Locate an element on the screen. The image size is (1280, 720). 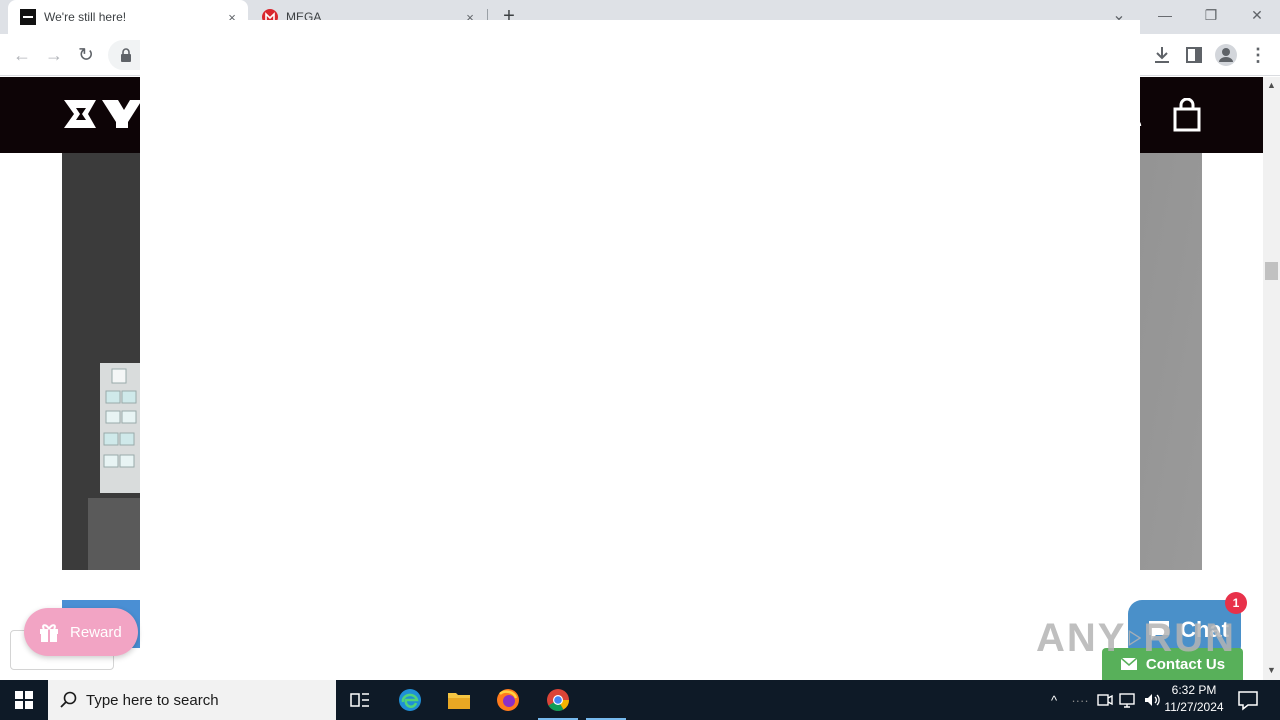
file-explorer-app is located at coordinates (459, 700).